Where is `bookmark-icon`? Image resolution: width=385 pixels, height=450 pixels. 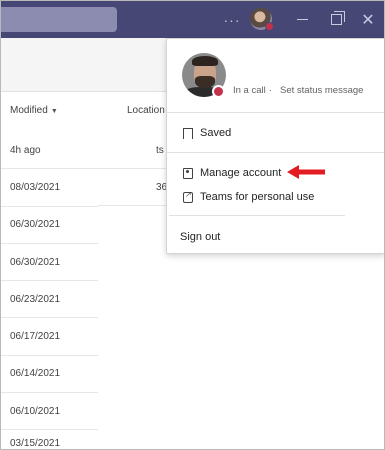 bookmark-icon is located at coordinates (188, 133).